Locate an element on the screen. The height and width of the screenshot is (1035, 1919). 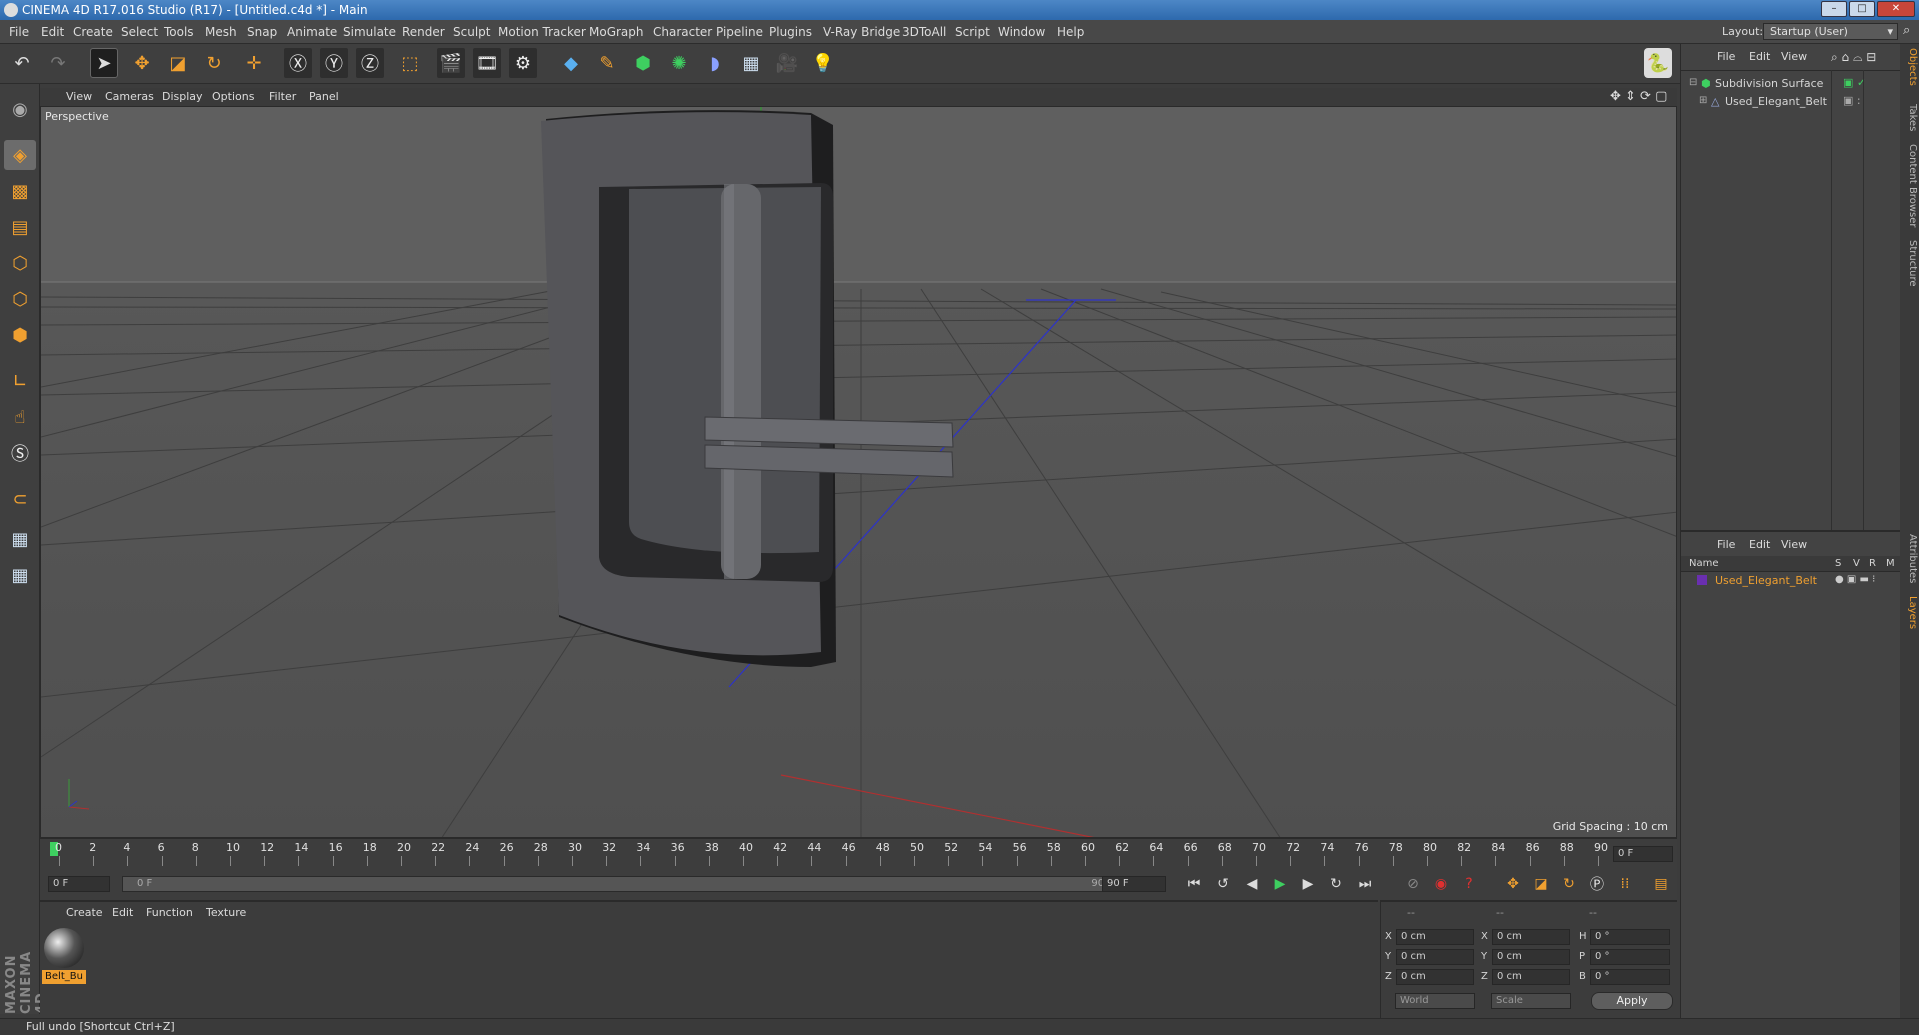
vp-menu-cameras: Cameras is located at coordinates (129, 96).